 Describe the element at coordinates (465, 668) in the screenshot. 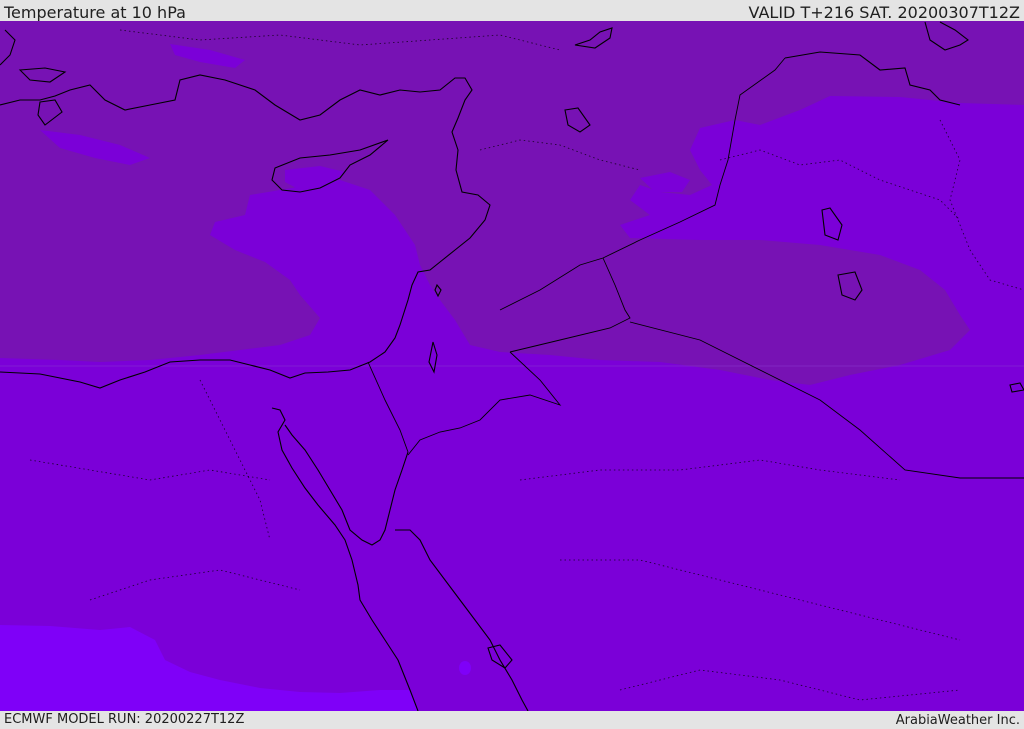

I see `field-cool-spot` at that location.